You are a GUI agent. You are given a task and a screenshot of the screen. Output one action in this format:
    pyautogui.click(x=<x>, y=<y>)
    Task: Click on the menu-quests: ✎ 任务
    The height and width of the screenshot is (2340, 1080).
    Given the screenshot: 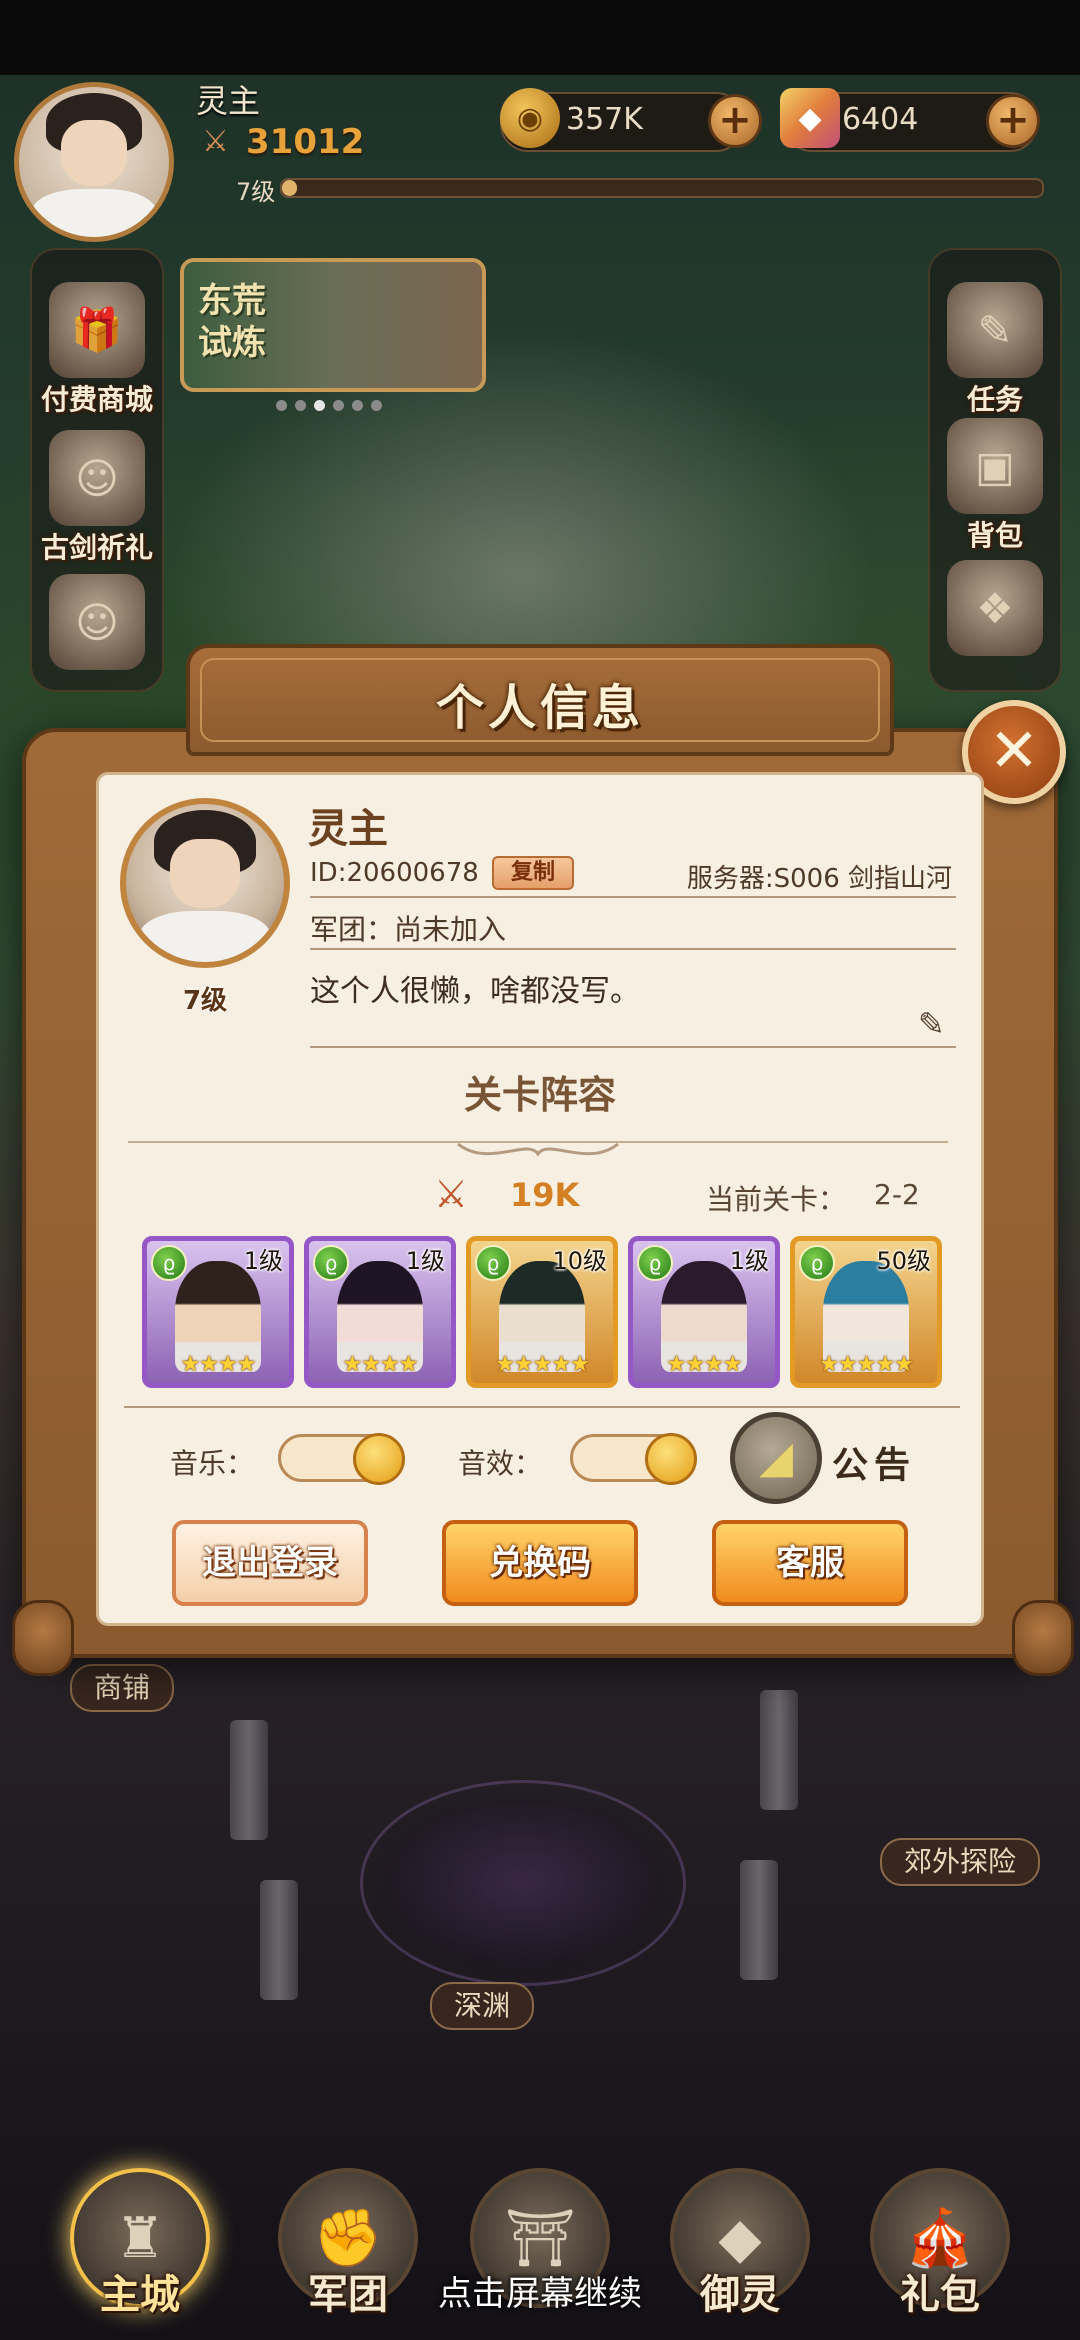 What is the action you would take?
    pyautogui.click(x=995, y=350)
    